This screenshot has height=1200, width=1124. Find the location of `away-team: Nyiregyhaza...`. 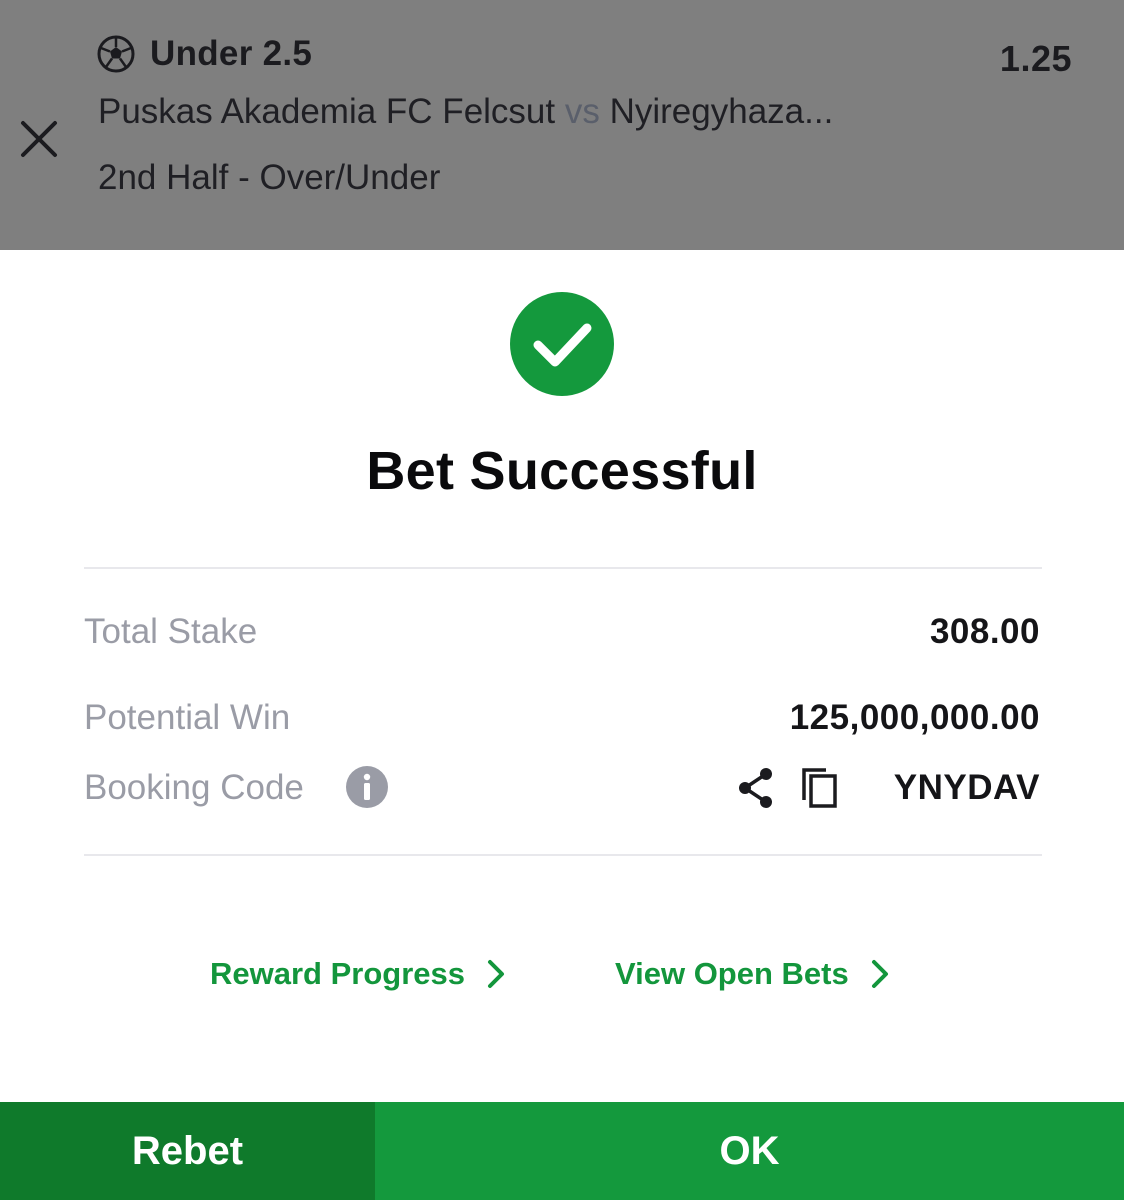

away-team: Nyiregyhaza... is located at coordinates (721, 111).